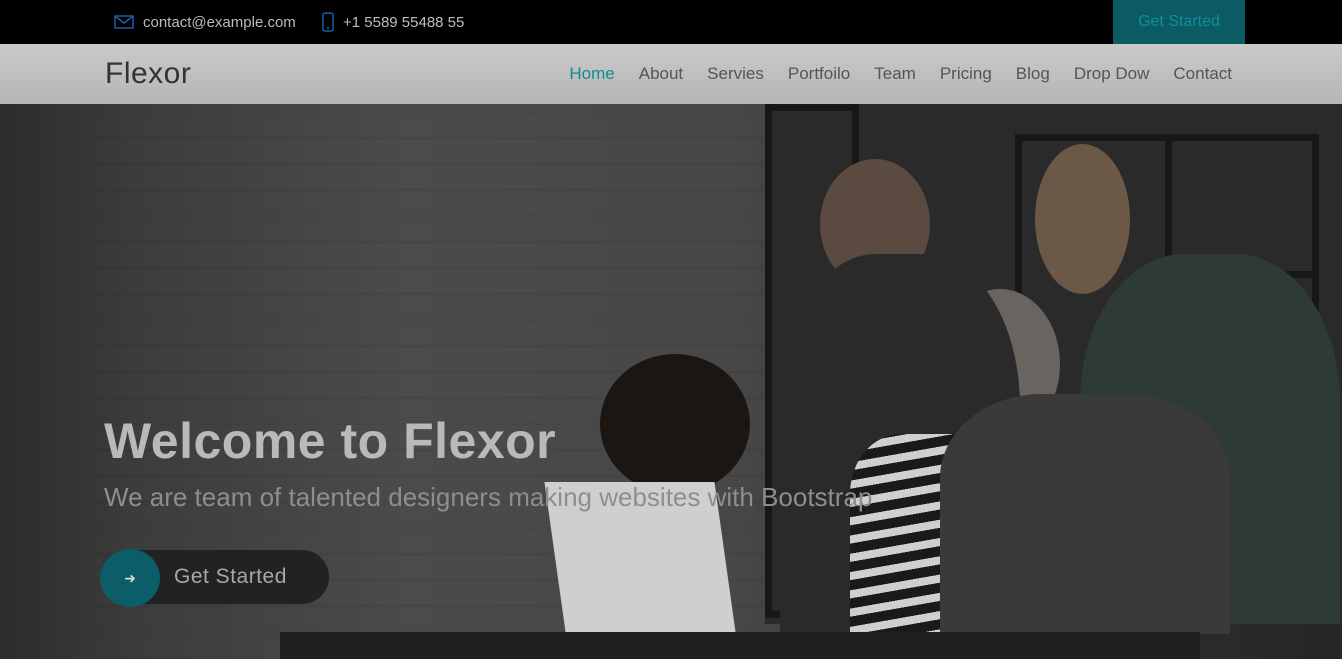 The height and width of the screenshot is (659, 1342). Describe the element at coordinates (819, 74) in the screenshot. I see `nav-item-portfolio: Portfoilo` at that location.